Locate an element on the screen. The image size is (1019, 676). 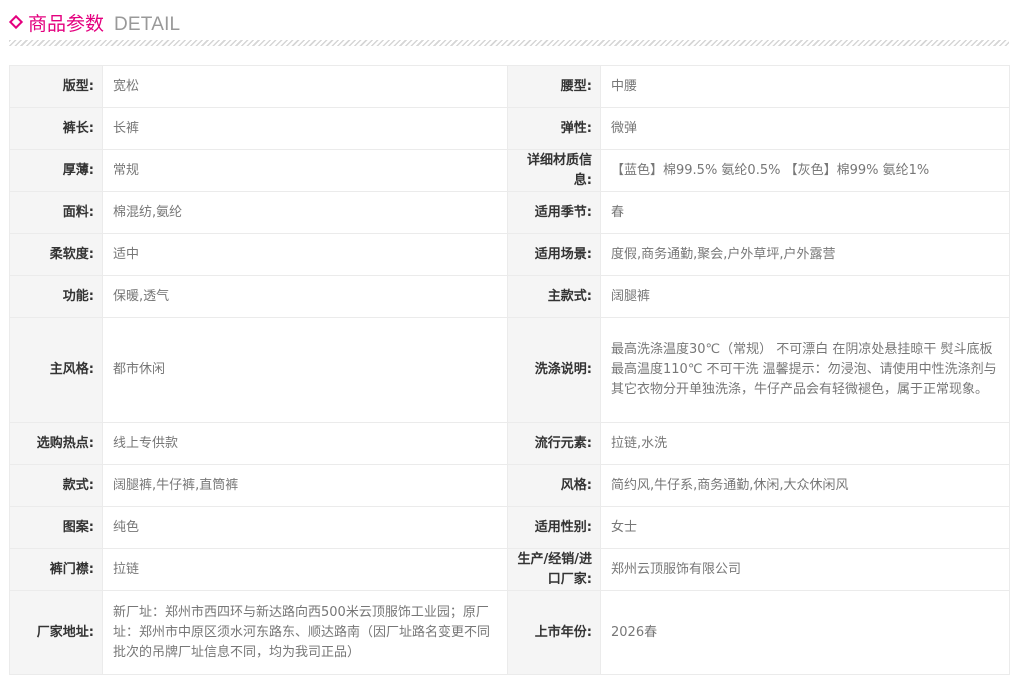
table-row: 图案: 纯色 适用性别: 女士 is located at coordinates (509, 527).